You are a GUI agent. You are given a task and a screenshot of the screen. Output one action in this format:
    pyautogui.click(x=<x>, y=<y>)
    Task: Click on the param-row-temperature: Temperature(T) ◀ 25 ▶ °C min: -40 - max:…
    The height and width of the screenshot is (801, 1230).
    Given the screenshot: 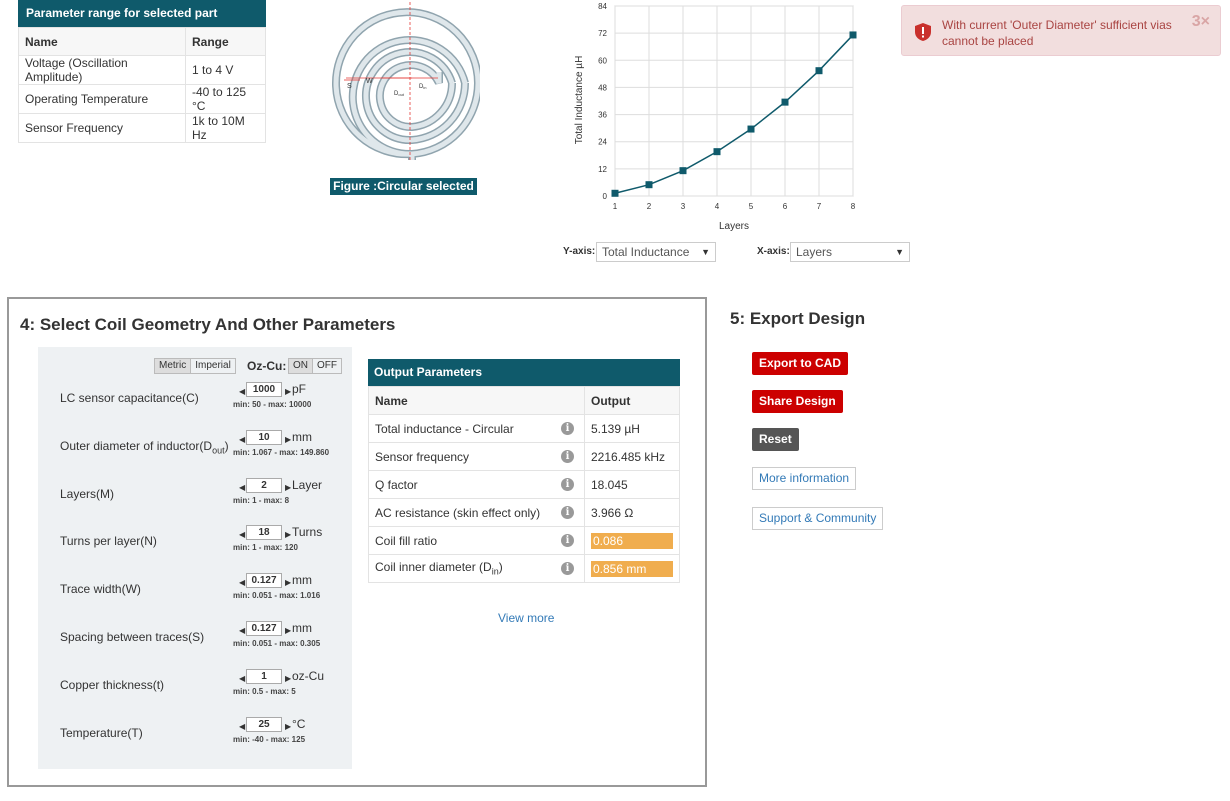 What is the action you would take?
    pyautogui.click(x=195, y=741)
    